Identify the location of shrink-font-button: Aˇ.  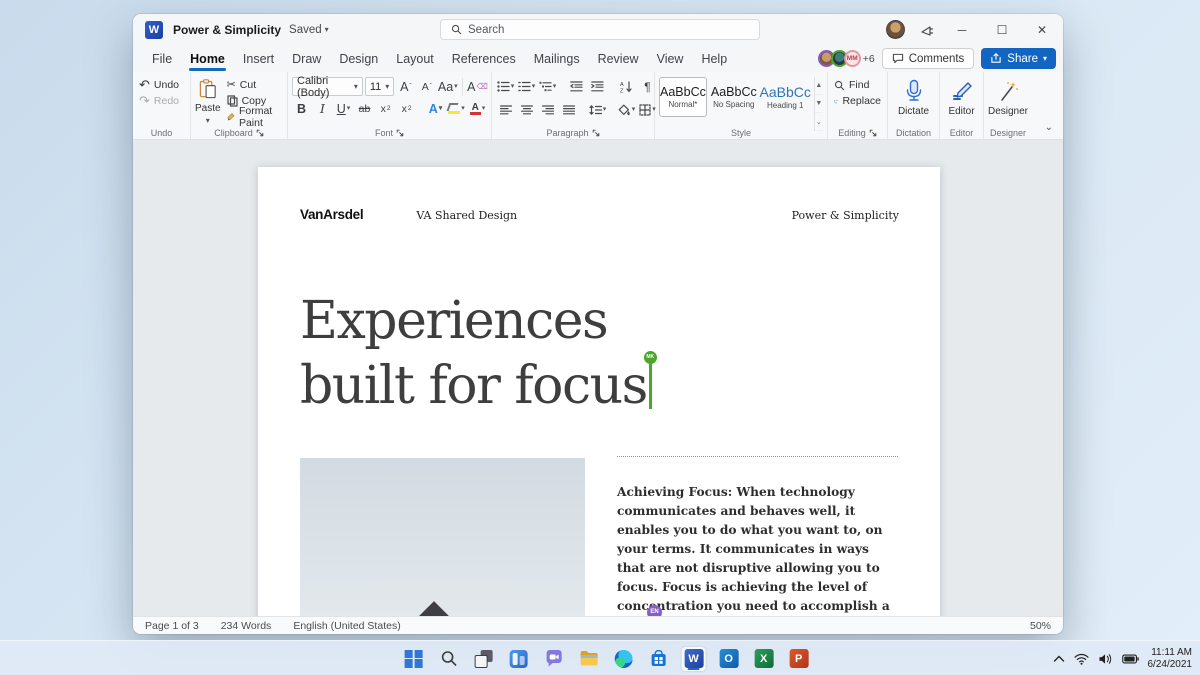
(426, 86).